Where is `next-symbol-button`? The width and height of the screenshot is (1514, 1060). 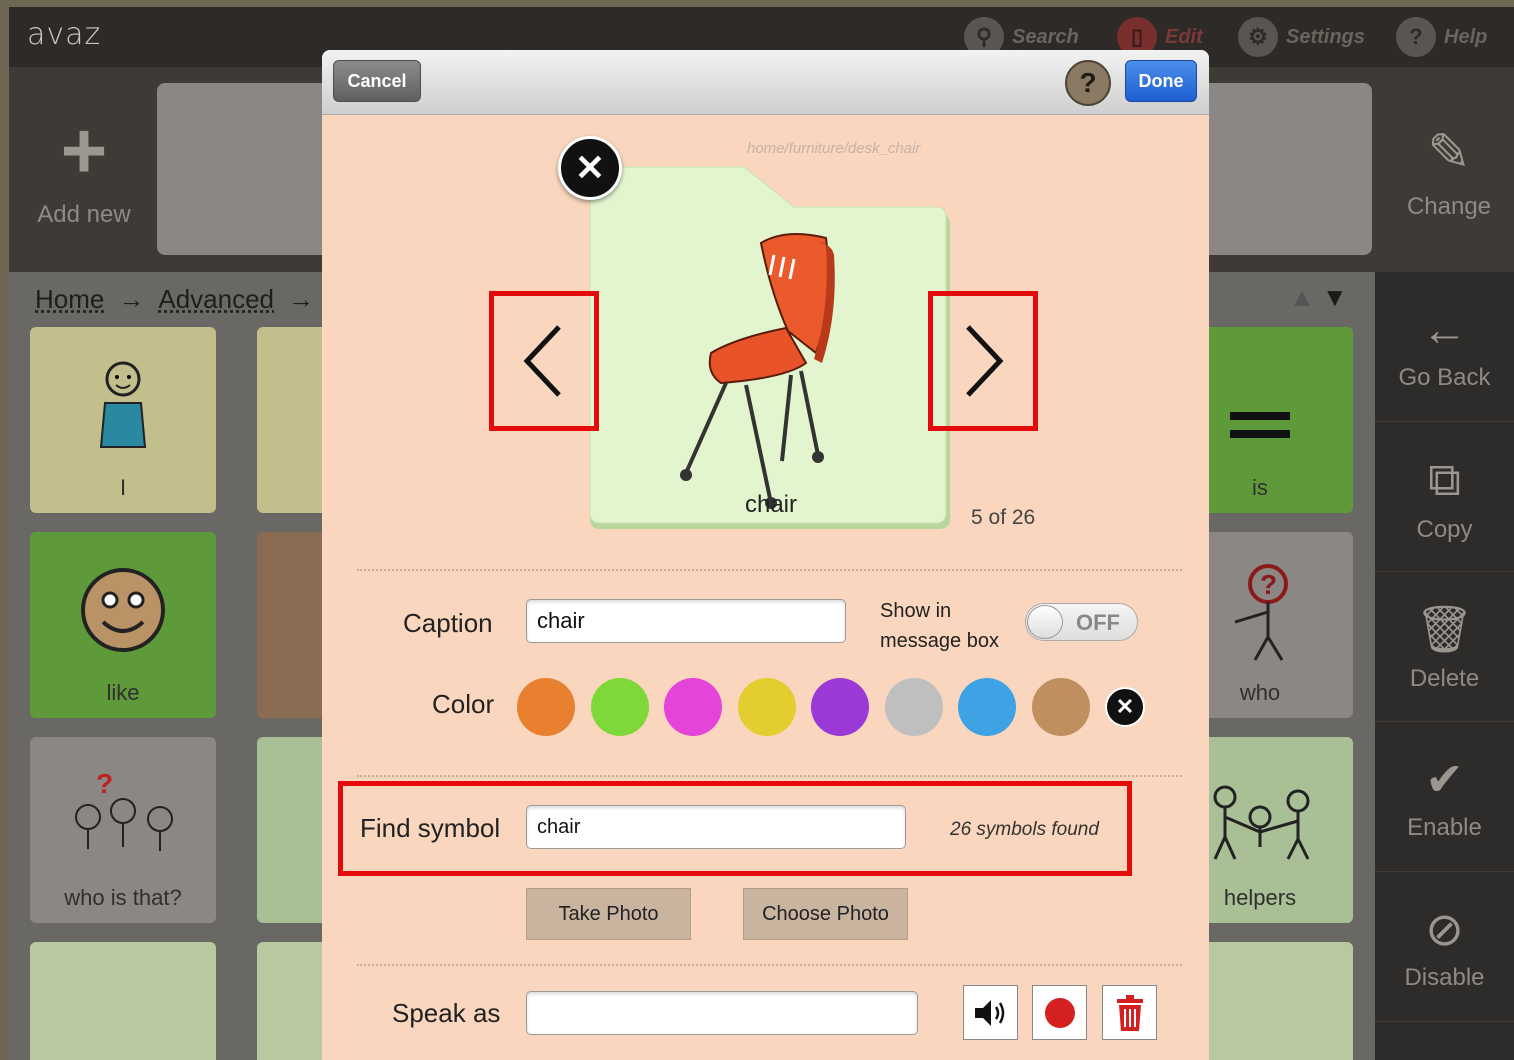 next-symbol-button is located at coordinates (983, 361).